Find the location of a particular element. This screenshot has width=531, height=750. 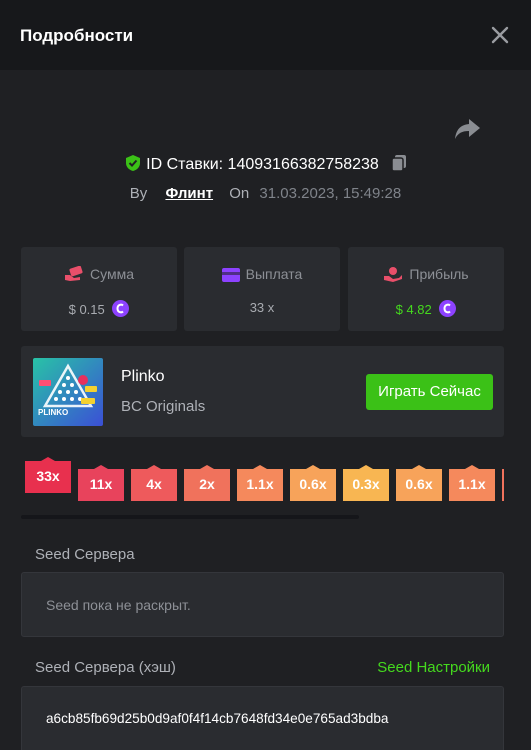

multiplier-chip: 33x is located at coordinates (48, 475).